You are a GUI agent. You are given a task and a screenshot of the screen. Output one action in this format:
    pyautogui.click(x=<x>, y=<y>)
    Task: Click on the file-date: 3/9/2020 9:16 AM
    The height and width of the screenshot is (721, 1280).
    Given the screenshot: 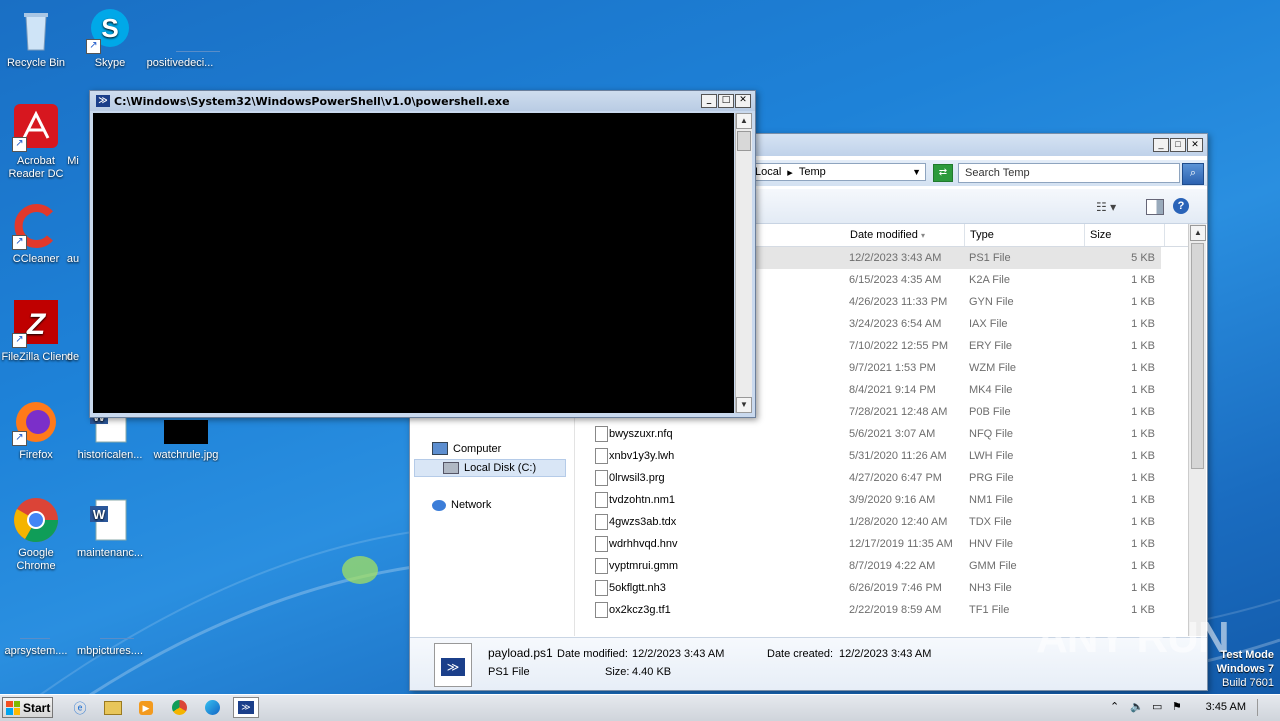 What is the action you would take?
    pyautogui.click(x=892, y=500)
    